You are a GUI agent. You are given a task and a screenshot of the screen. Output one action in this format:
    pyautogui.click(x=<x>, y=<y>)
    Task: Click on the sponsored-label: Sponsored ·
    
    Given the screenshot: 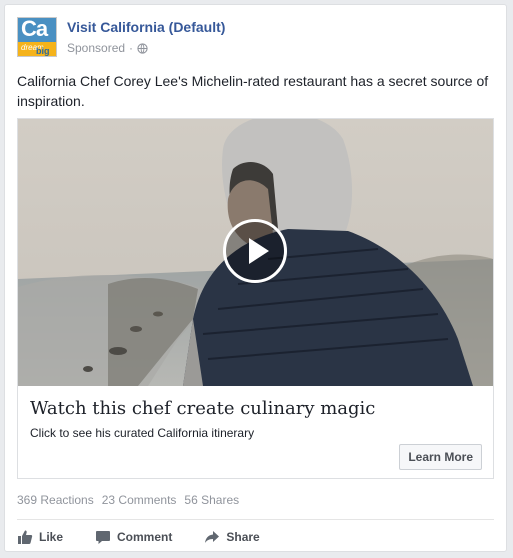 What is the action you would take?
    pyautogui.click(x=107, y=48)
    